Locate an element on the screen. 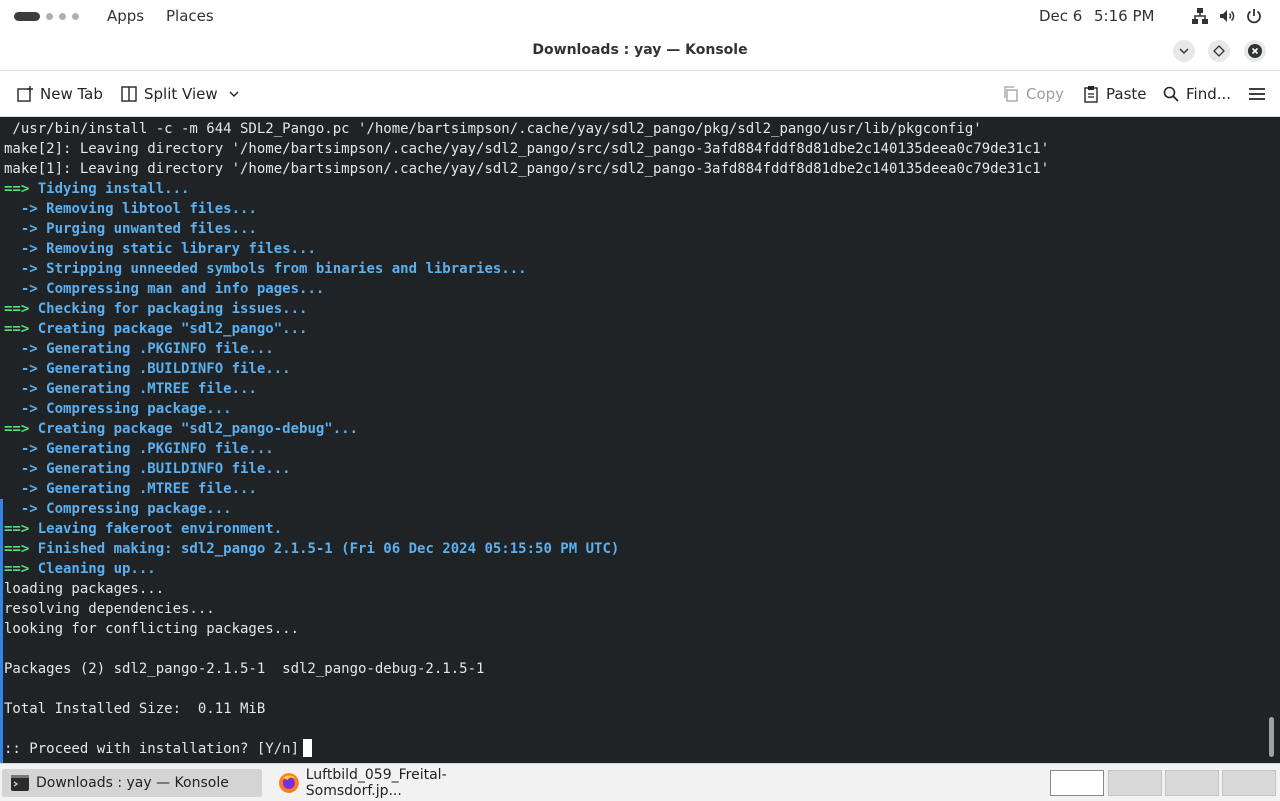 Image resolution: width=1280 pixels, height=801 pixels. volume-icon is located at coordinates (1227, 16).